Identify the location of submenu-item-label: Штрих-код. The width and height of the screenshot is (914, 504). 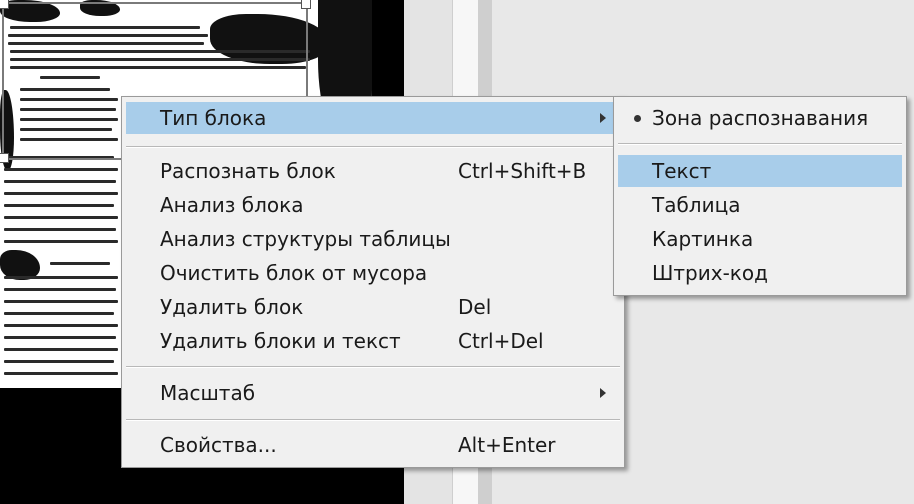
(710, 273).